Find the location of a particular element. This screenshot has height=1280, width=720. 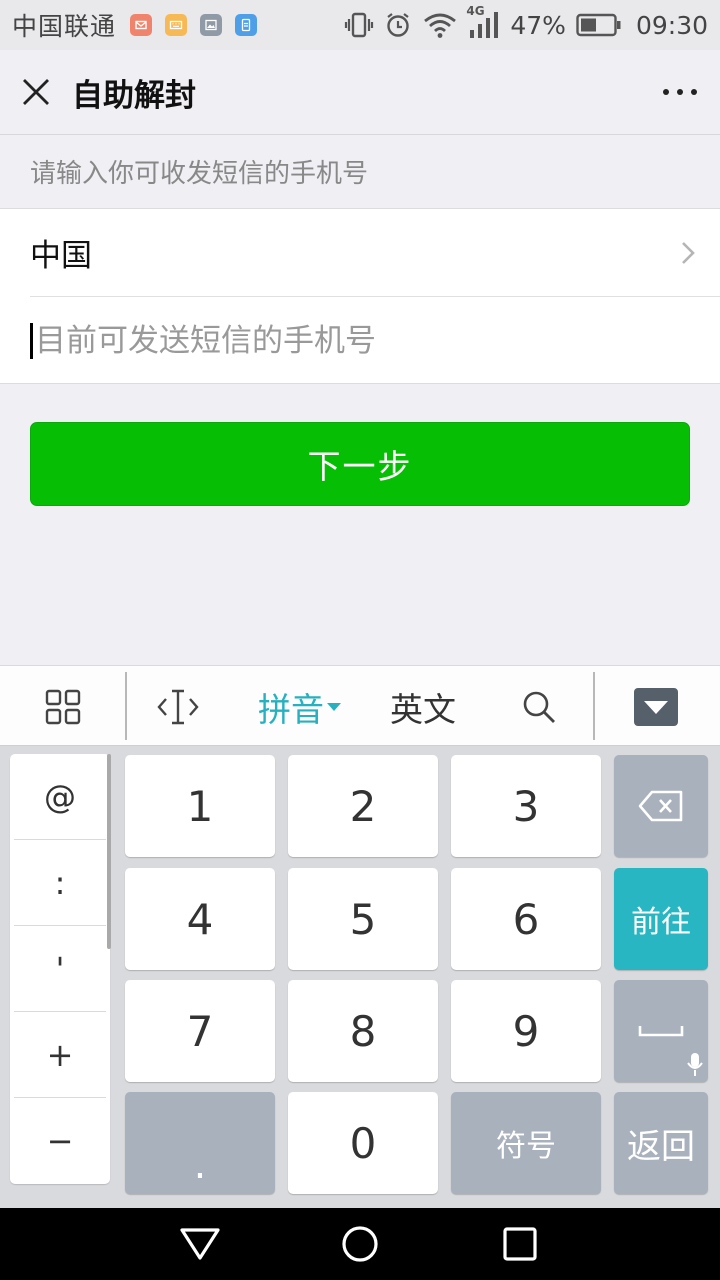

more-button is located at coordinates (680, 92).